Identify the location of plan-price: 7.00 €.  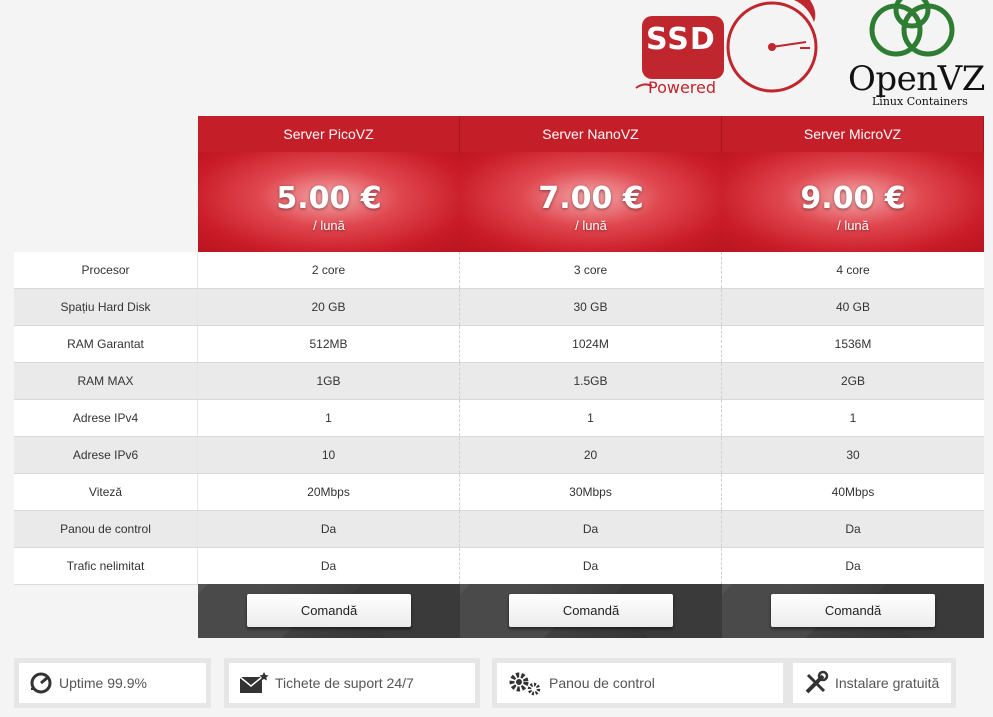
(591, 198).